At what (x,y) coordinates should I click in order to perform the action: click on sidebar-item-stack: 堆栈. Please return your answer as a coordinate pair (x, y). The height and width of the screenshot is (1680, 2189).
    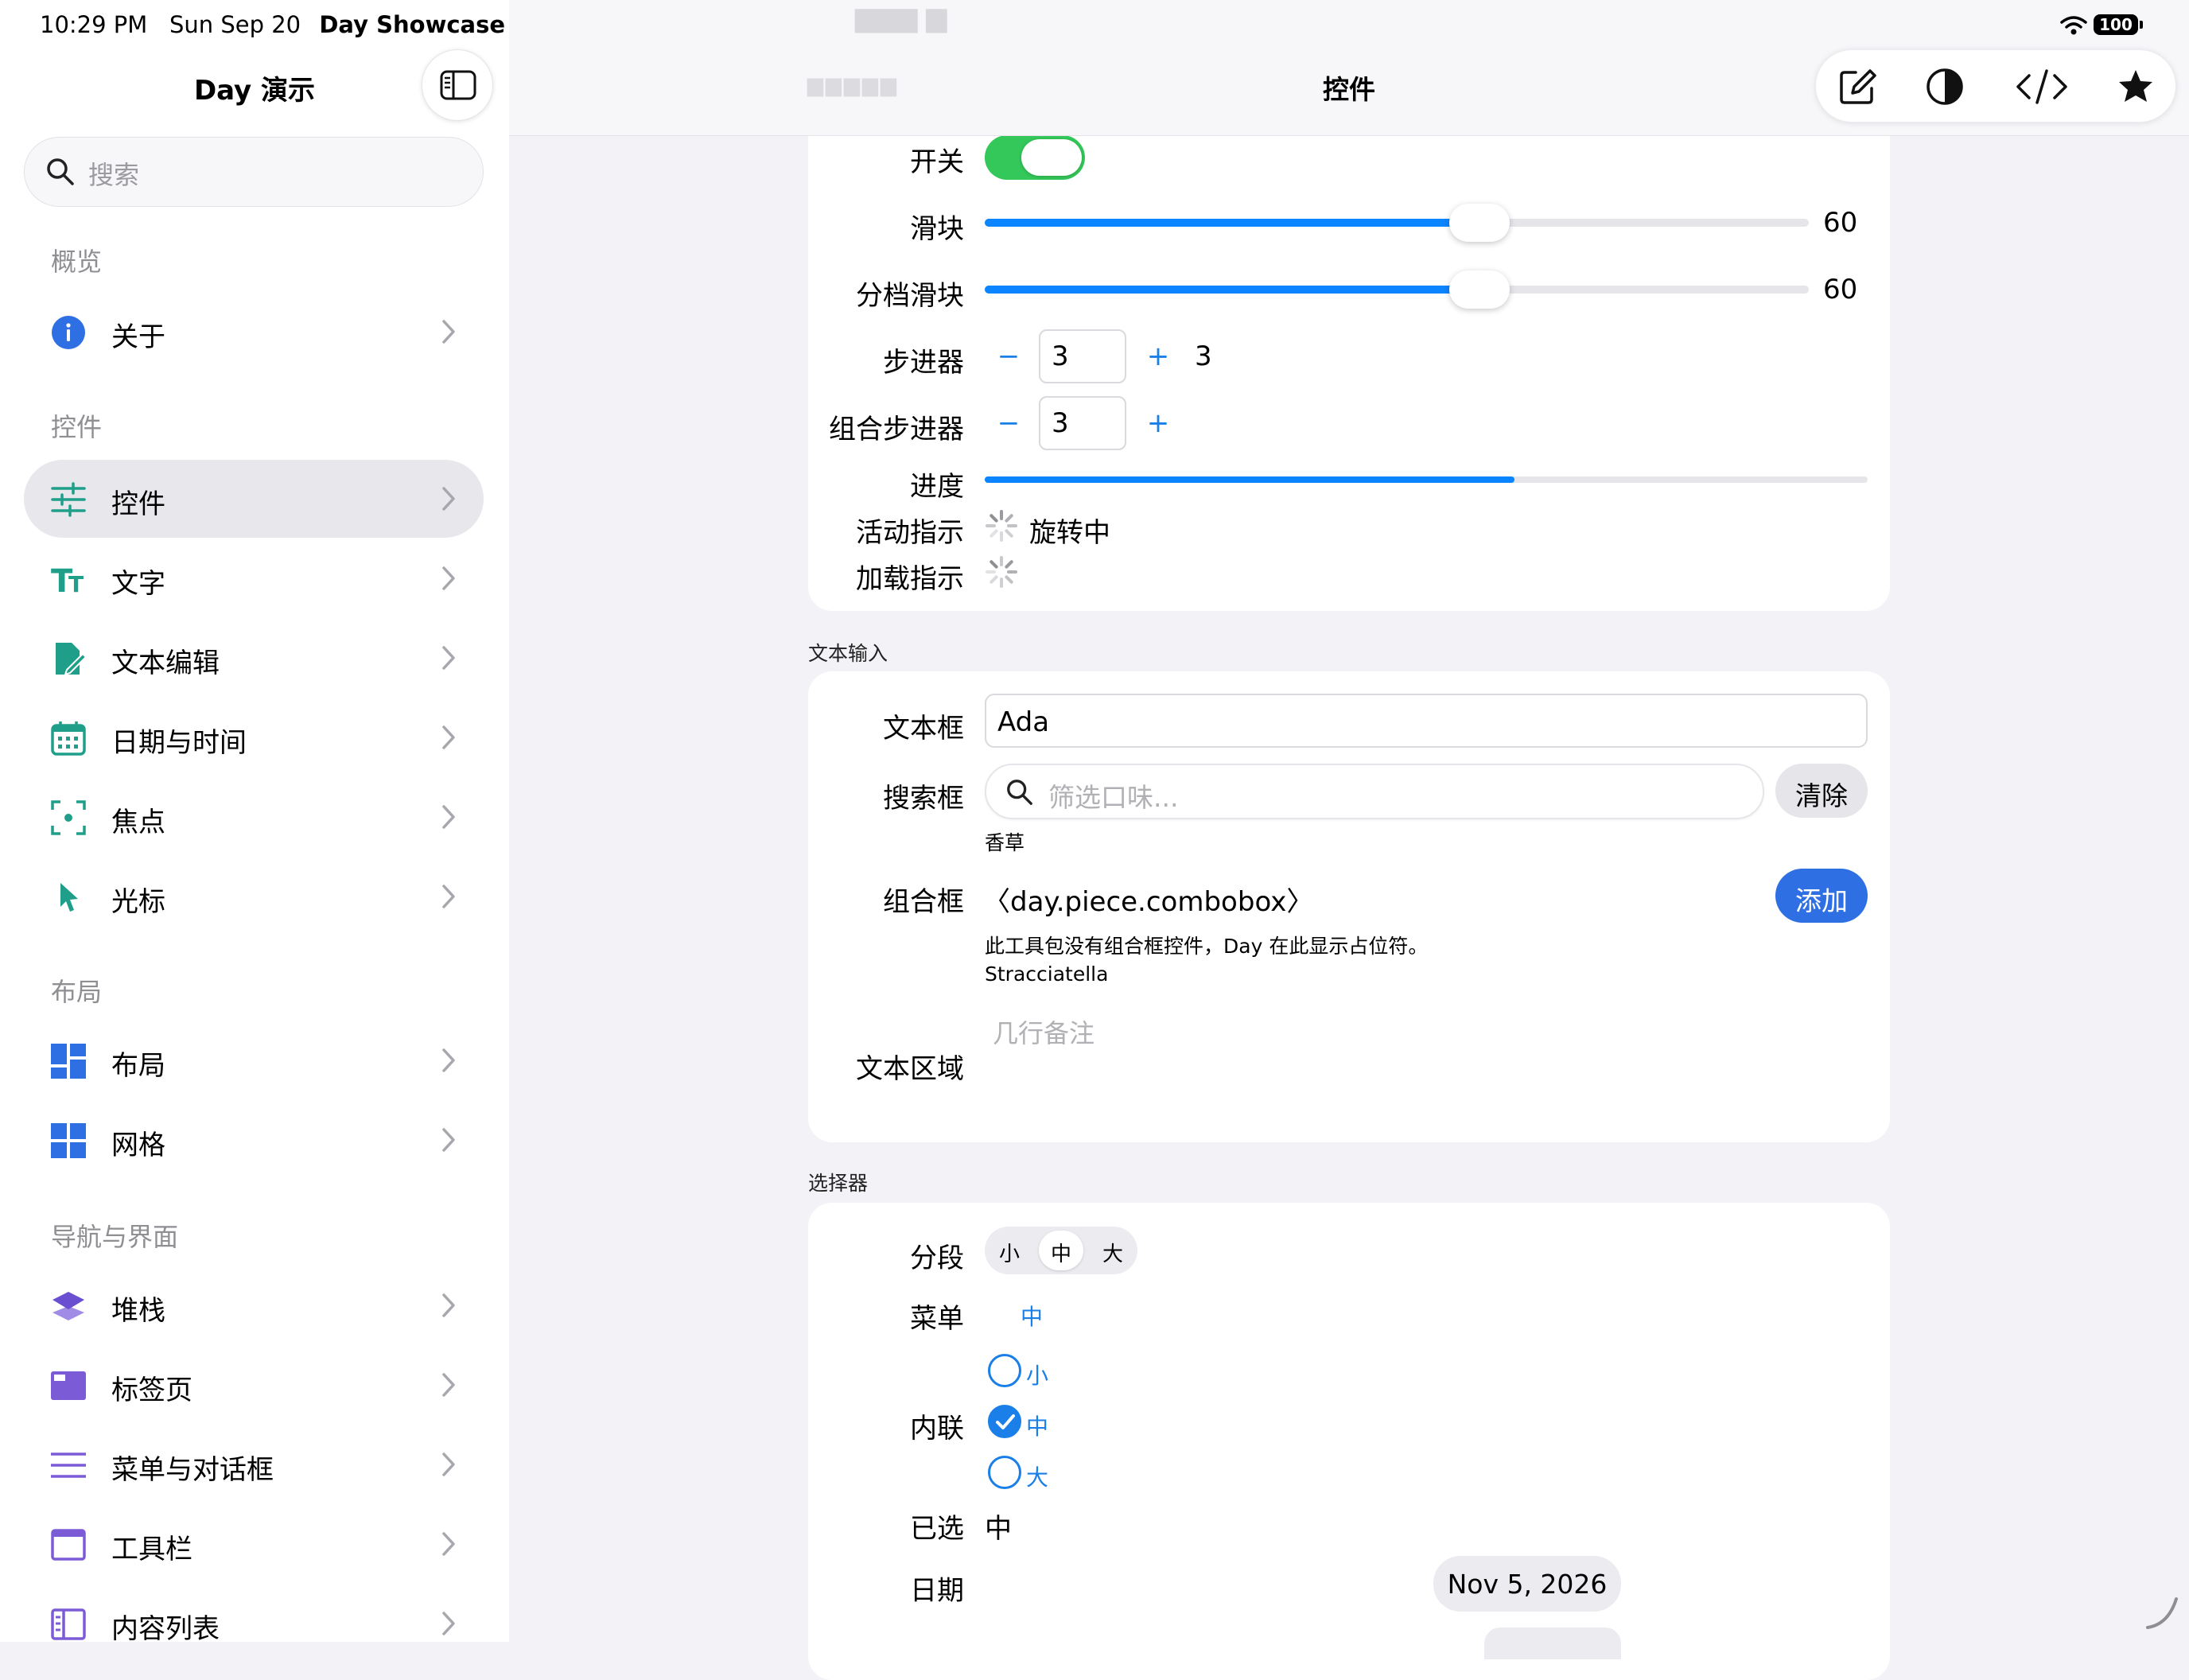
    Looking at the image, I should click on (254, 1305).